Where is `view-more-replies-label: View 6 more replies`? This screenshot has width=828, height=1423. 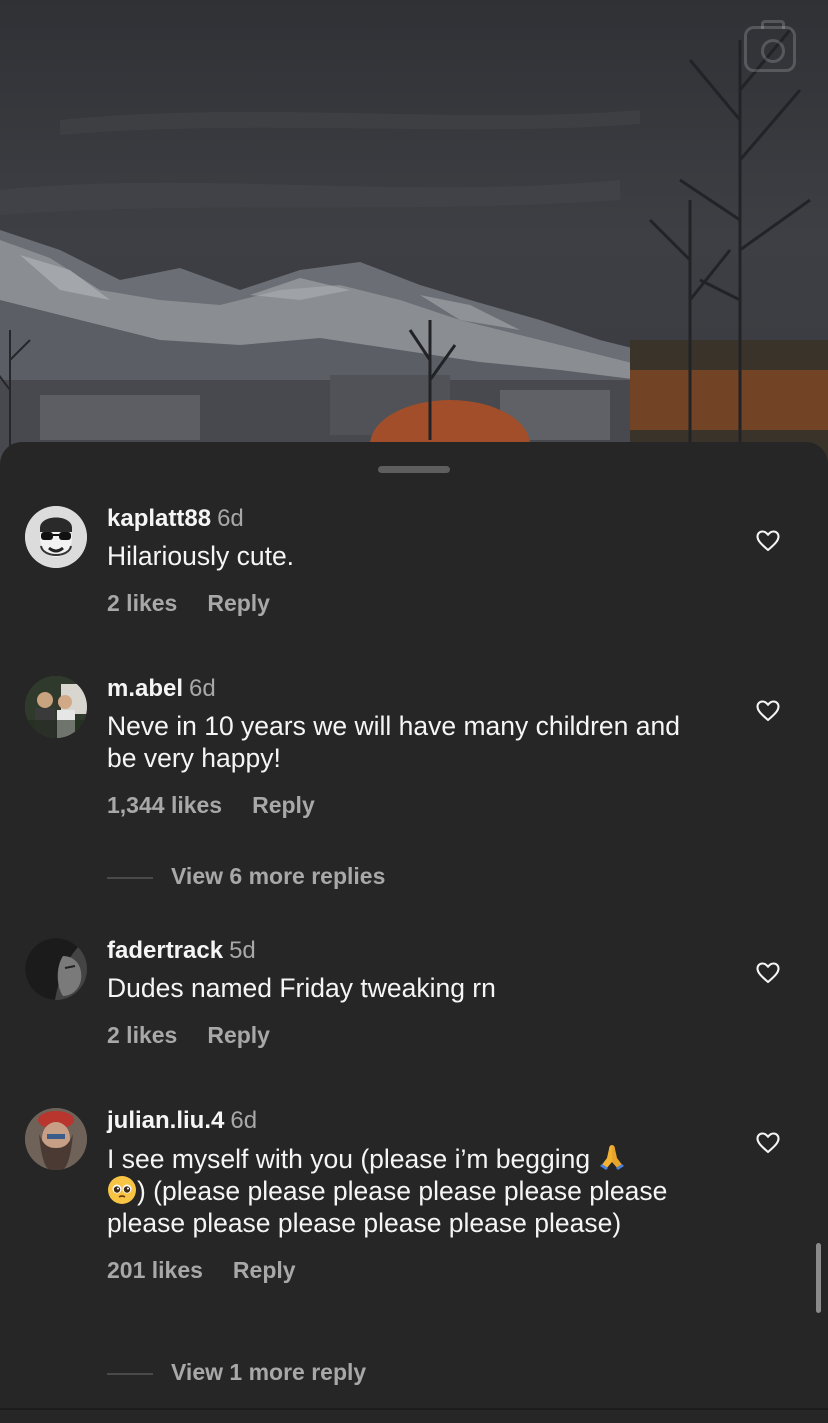 view-more-replies-label: View 6 more replies is located at coordinates (278, 876).